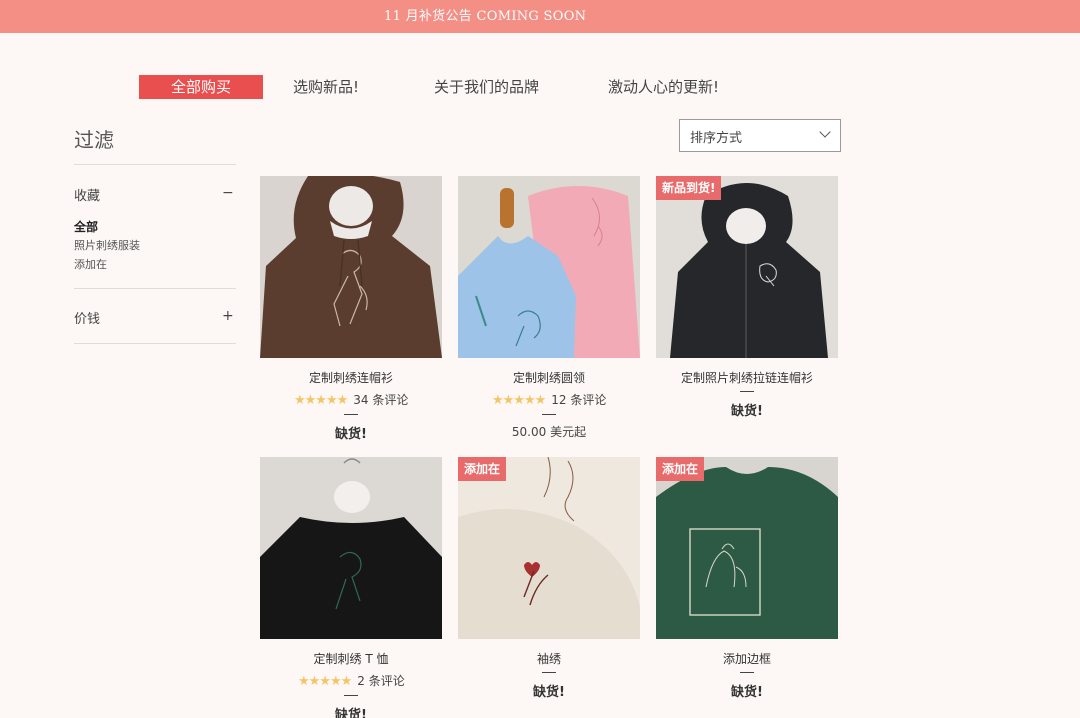 This screenshot has height=718, width=1080. What do you see at coordinates (747, 267) in the screenshot?
I see `product-image: 新品到货!` at bounding box center [747, 267].